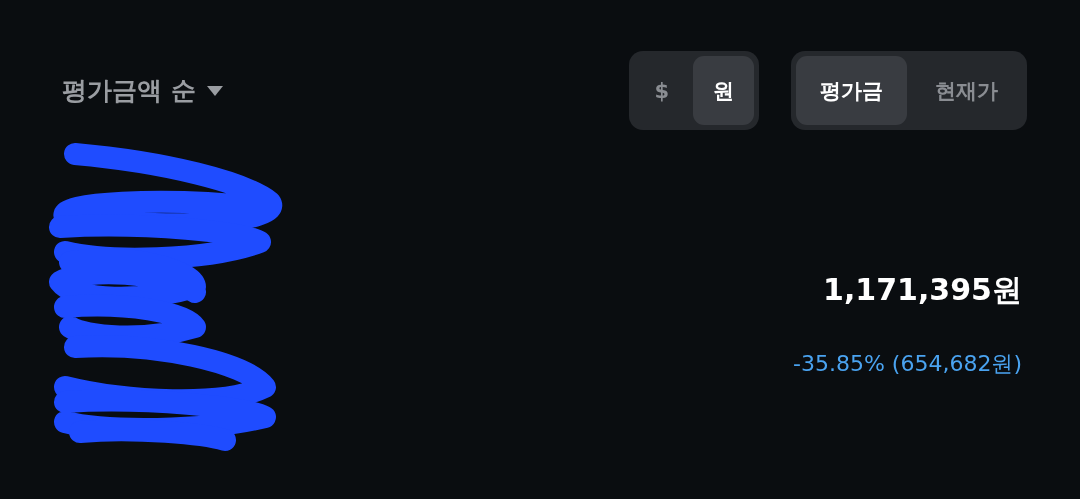 This screenshot has width=1080, height=499. Describe the element at coordinates (966, 90) in the screenshot. I see `view-tab: 현재가` at that location.